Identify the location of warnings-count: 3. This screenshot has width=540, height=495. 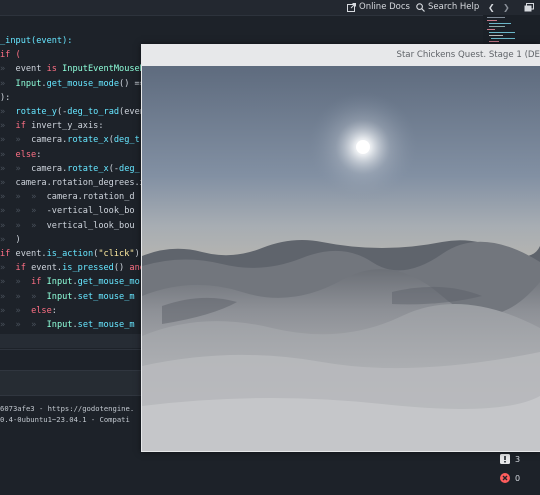
(518, 459).